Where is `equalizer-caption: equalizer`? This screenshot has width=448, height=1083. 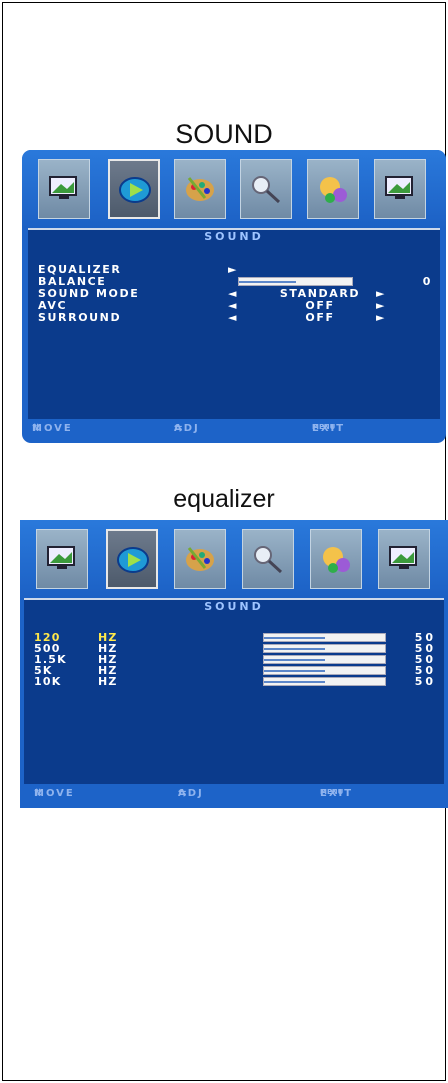
equalizer-caption: equalizer is located at coordinates (224, 499).